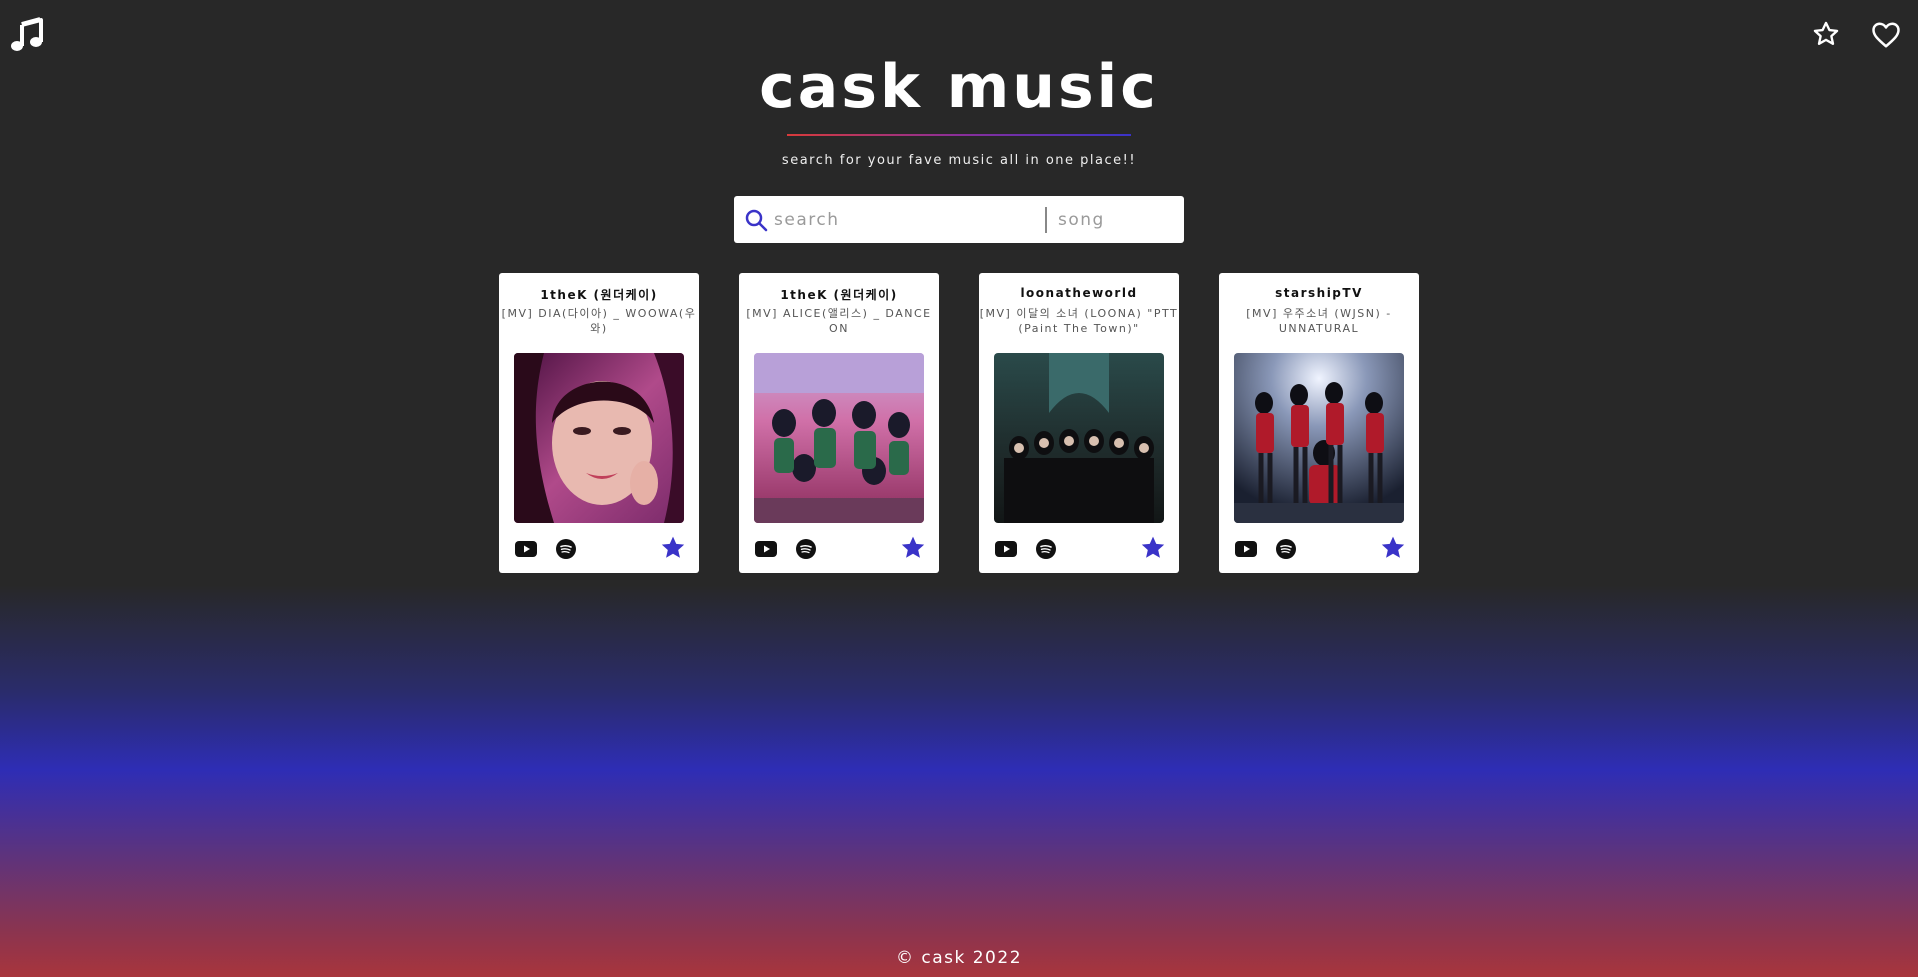 Image resolution: width=1918 pixels, height=977 pixels. I want to click on title-underline, so click(959, 135).